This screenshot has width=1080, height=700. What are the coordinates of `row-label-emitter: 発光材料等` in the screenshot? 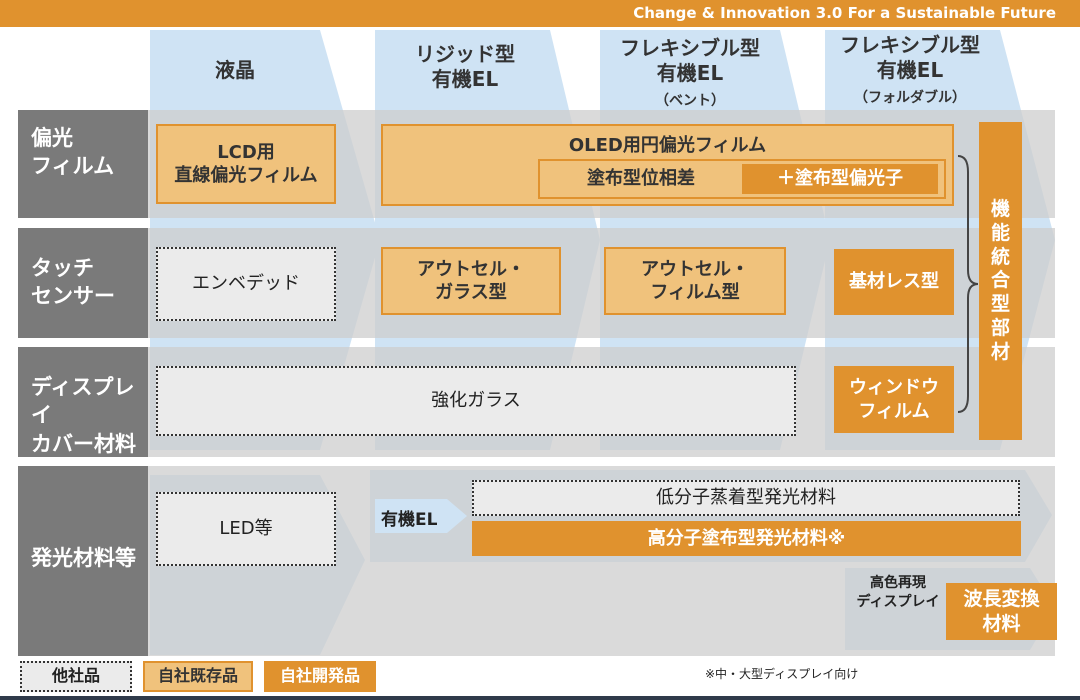 It's located at (83, 561).